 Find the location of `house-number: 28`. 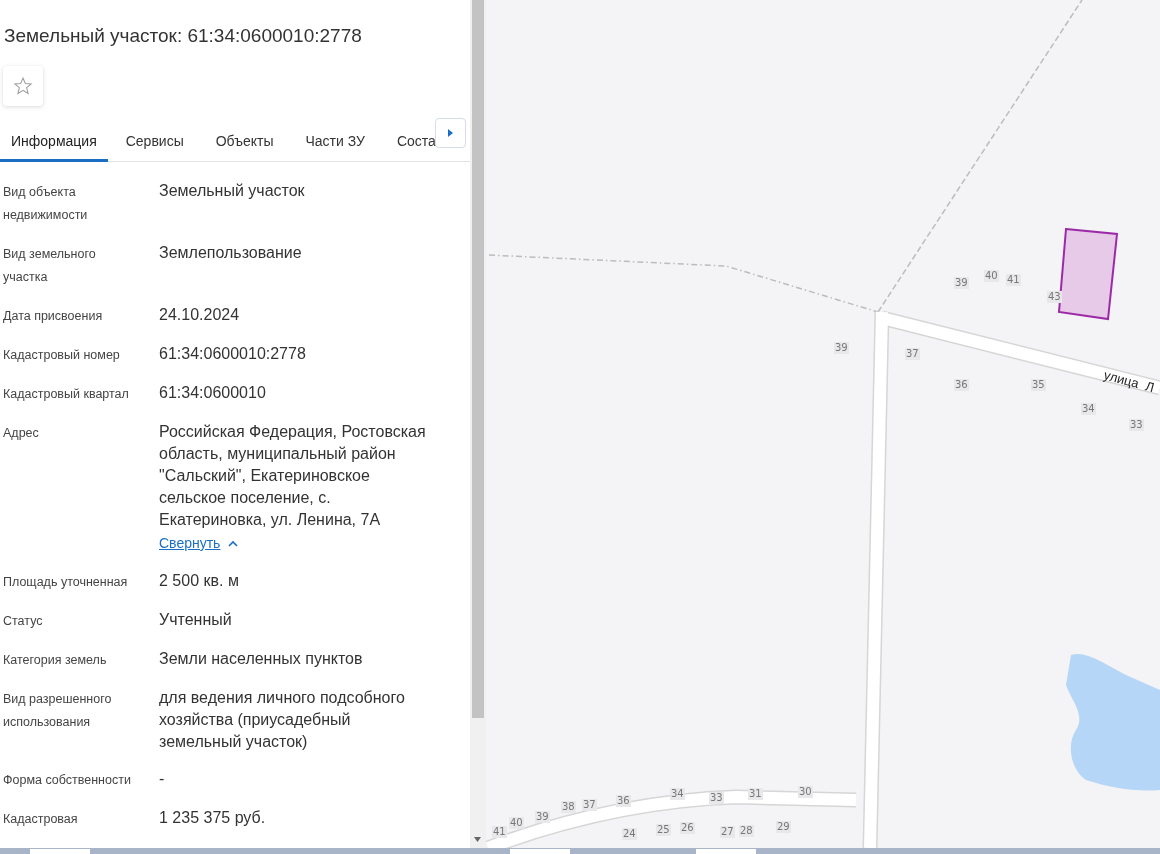

house-number: 28 is located at coordinates (746, 831).